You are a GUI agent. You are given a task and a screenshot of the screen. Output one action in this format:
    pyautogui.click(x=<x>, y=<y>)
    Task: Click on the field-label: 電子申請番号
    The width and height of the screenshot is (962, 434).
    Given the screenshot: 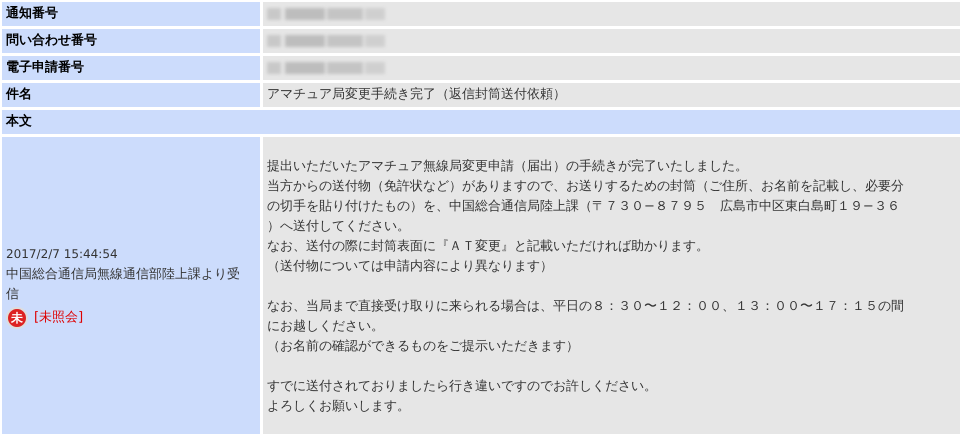 What is the action you would take?
    pyautogui.click(x=45, y=68)
    